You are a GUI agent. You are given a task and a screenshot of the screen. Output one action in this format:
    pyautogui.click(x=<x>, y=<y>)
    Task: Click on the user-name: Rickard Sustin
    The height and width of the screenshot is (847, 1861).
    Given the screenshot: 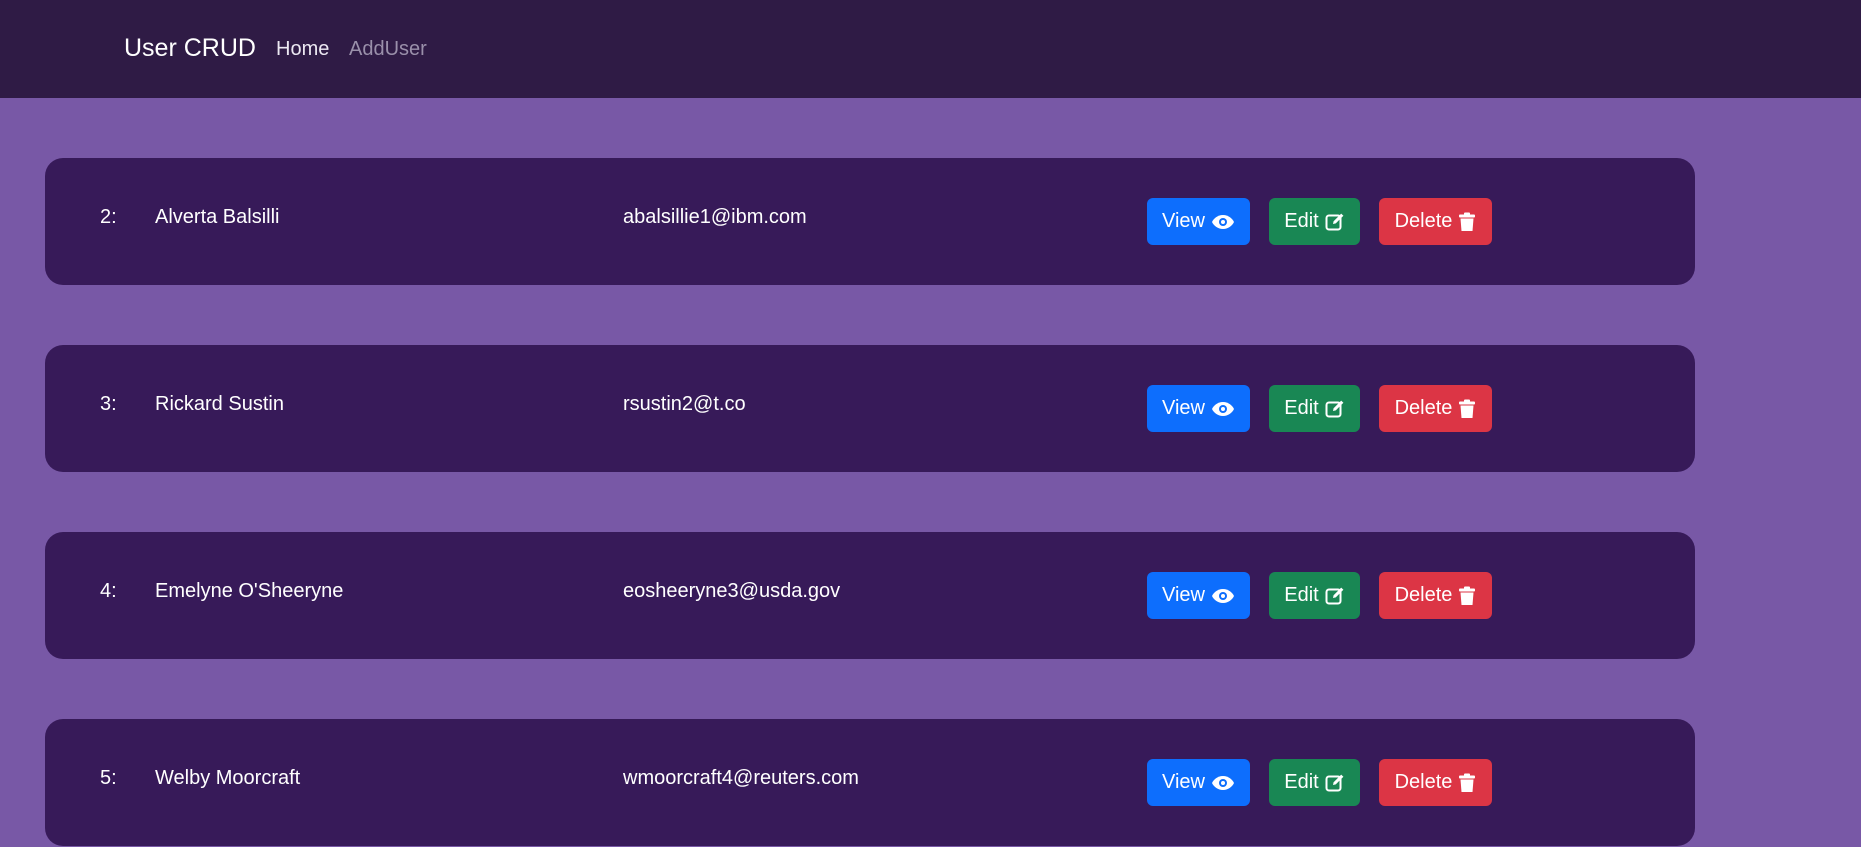 What is the action you would take?
    pyautogui.click(x=219, y=404)
    